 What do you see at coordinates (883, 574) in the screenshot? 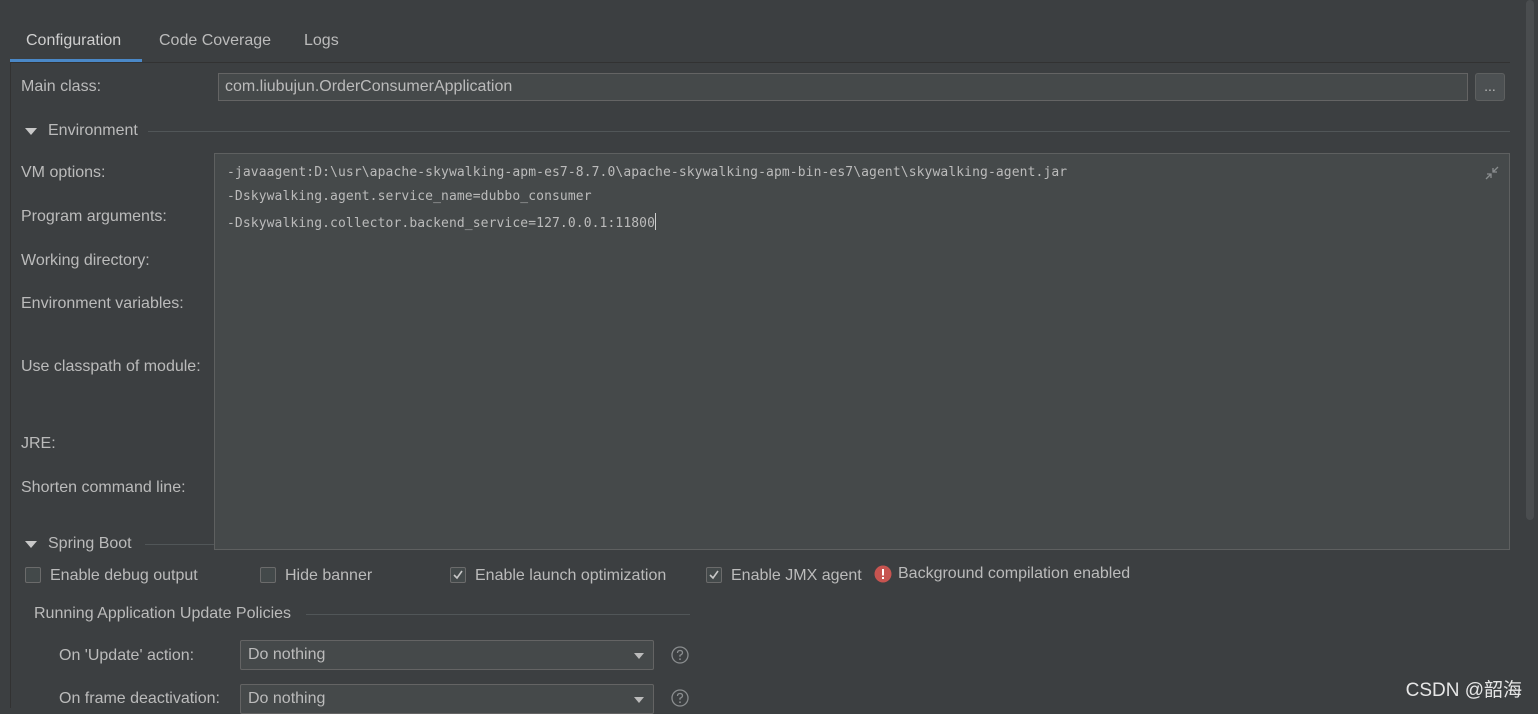
I see `error-icon` at bounding box center [883, 574].